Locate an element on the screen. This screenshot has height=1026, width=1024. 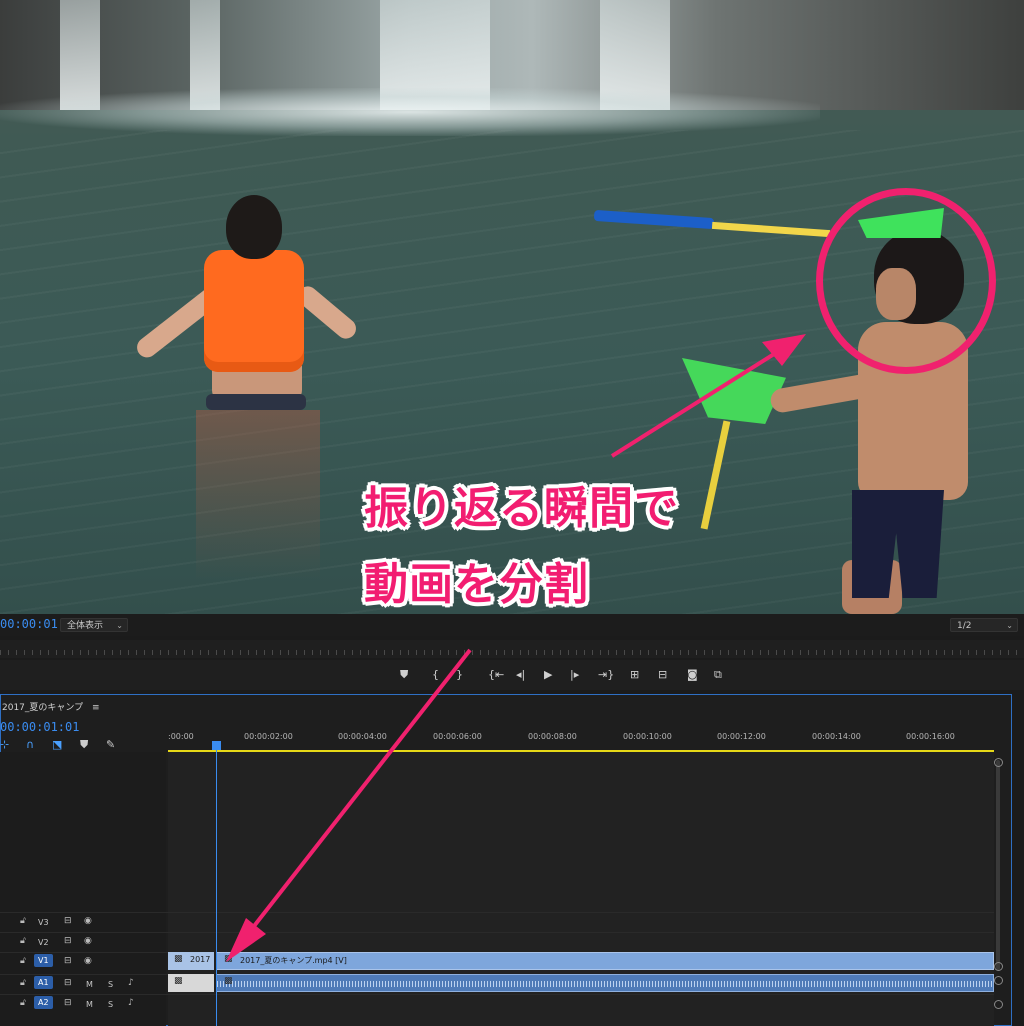
playhead-line is located at coordinates (216, 887).